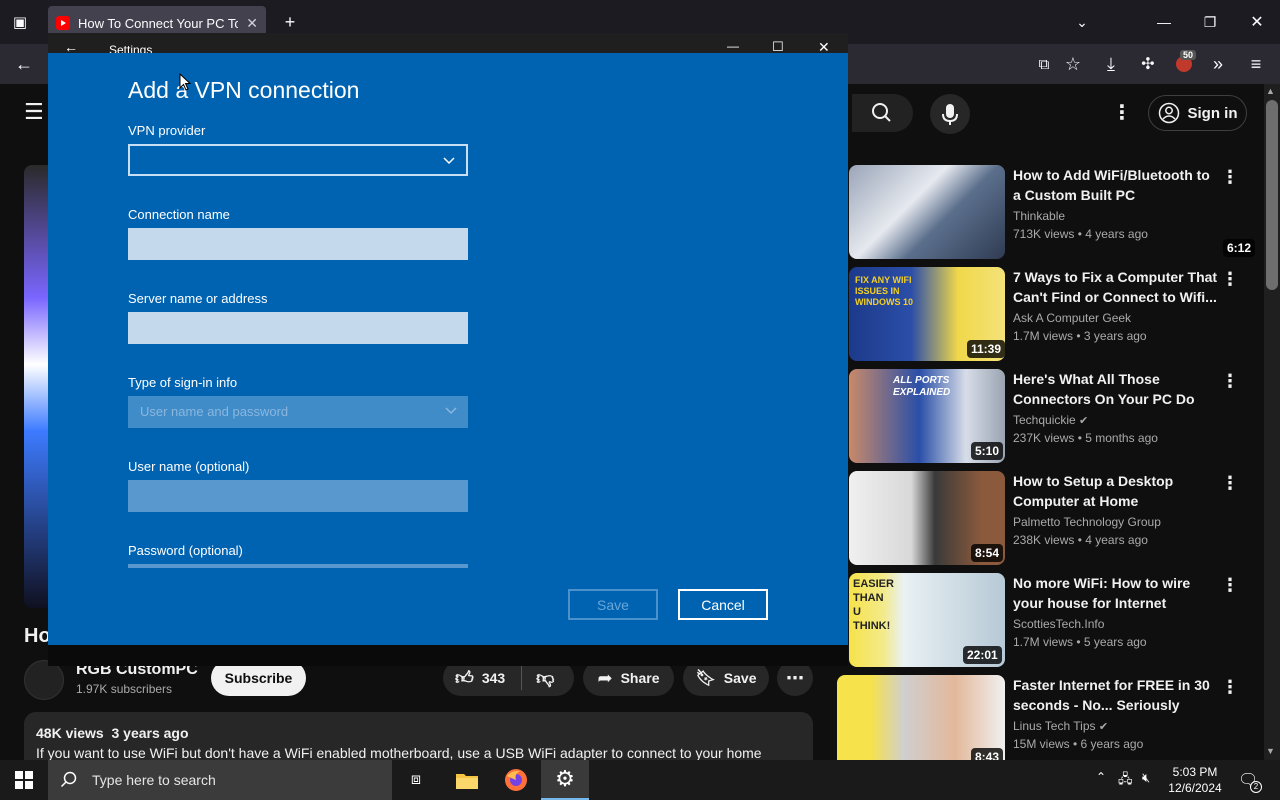  I want to click on taskbar-search-box: Type here to search, so click(220, 780).